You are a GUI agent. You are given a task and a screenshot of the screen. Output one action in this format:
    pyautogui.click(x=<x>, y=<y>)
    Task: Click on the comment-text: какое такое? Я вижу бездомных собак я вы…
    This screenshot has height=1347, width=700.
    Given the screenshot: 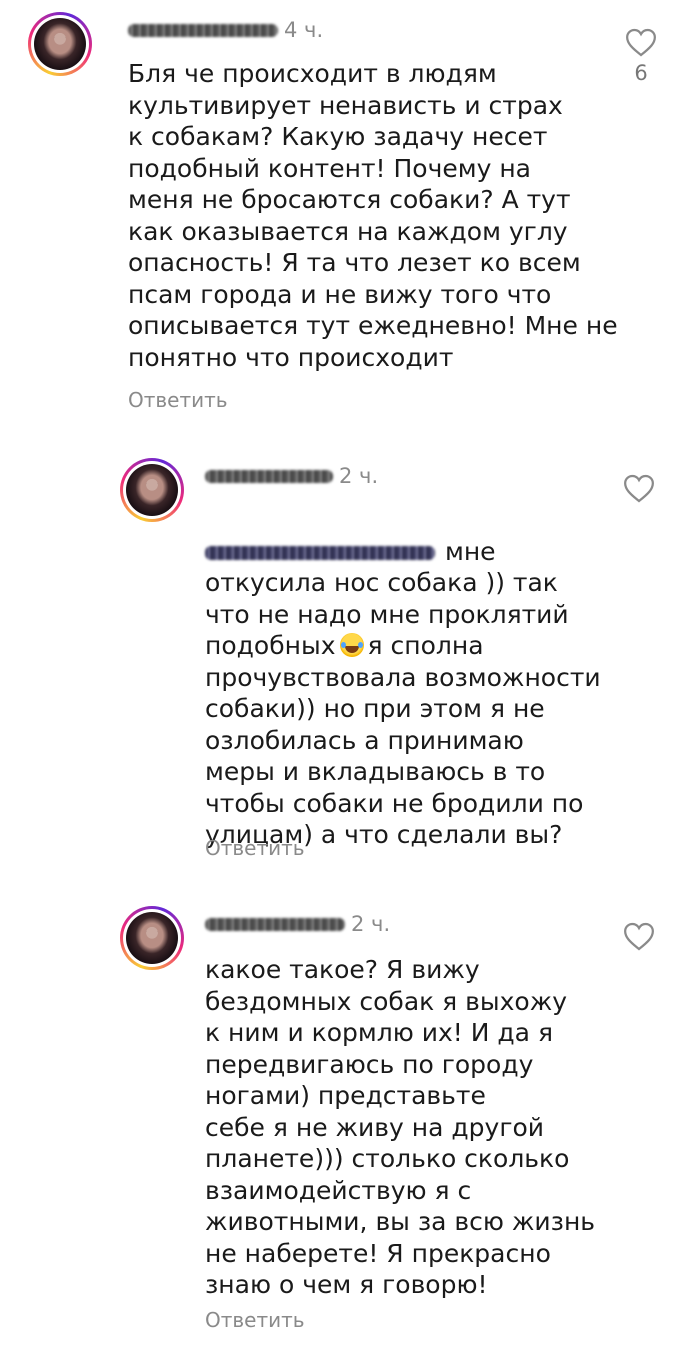 What is the action you would take?
    pyautogui.click(x=400, y=1127)
    